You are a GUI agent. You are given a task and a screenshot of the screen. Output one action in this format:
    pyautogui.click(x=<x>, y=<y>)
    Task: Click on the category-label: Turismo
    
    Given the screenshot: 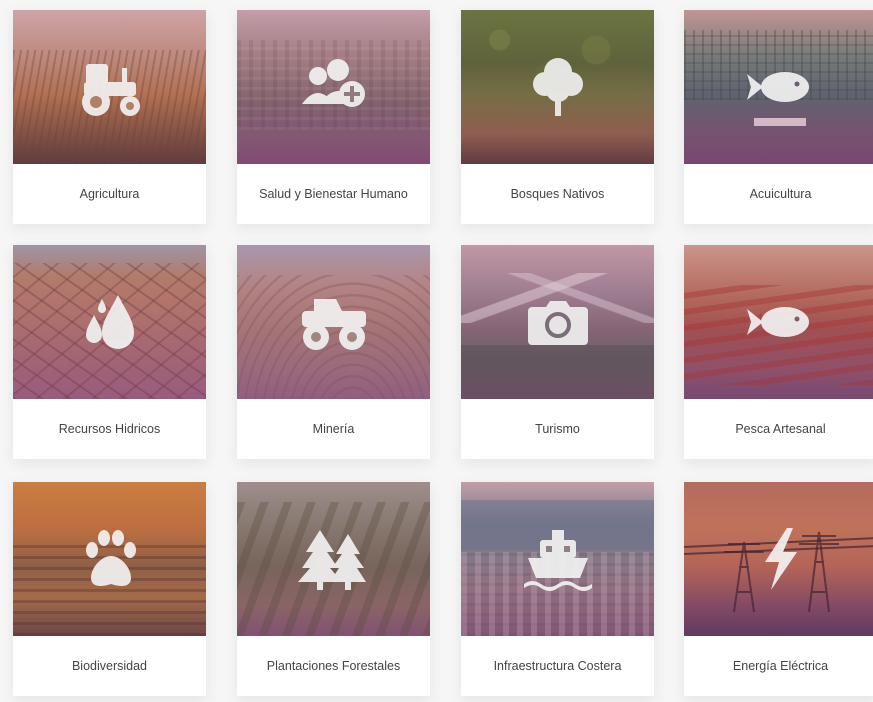 What is the action you would take?
    pyautogui.click(x=557, y=429)
    